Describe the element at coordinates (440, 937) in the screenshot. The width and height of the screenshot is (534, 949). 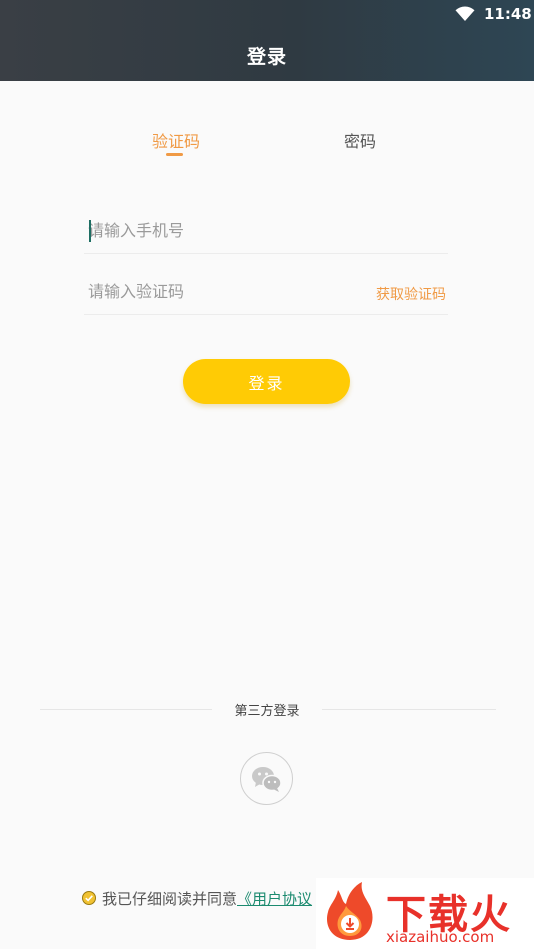
I see `watermark-url: xiazaihuo.com` at that location.